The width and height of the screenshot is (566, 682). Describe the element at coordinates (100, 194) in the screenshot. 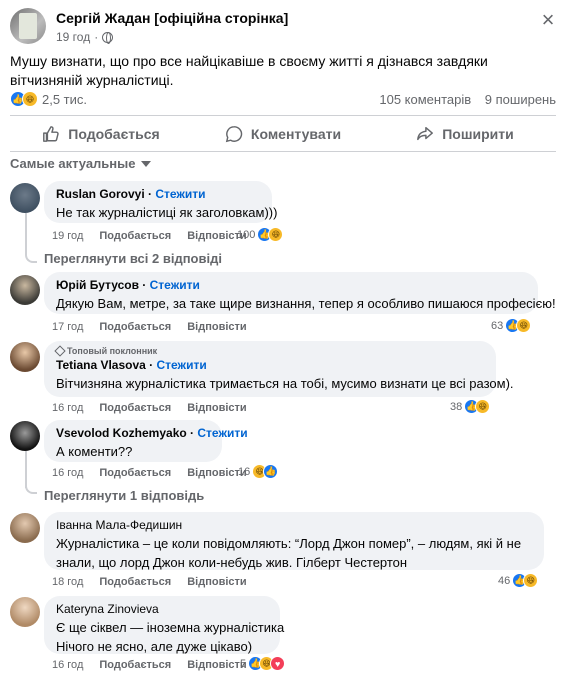

I see `commenter-name: Ruslan Gorovyi` at that location.